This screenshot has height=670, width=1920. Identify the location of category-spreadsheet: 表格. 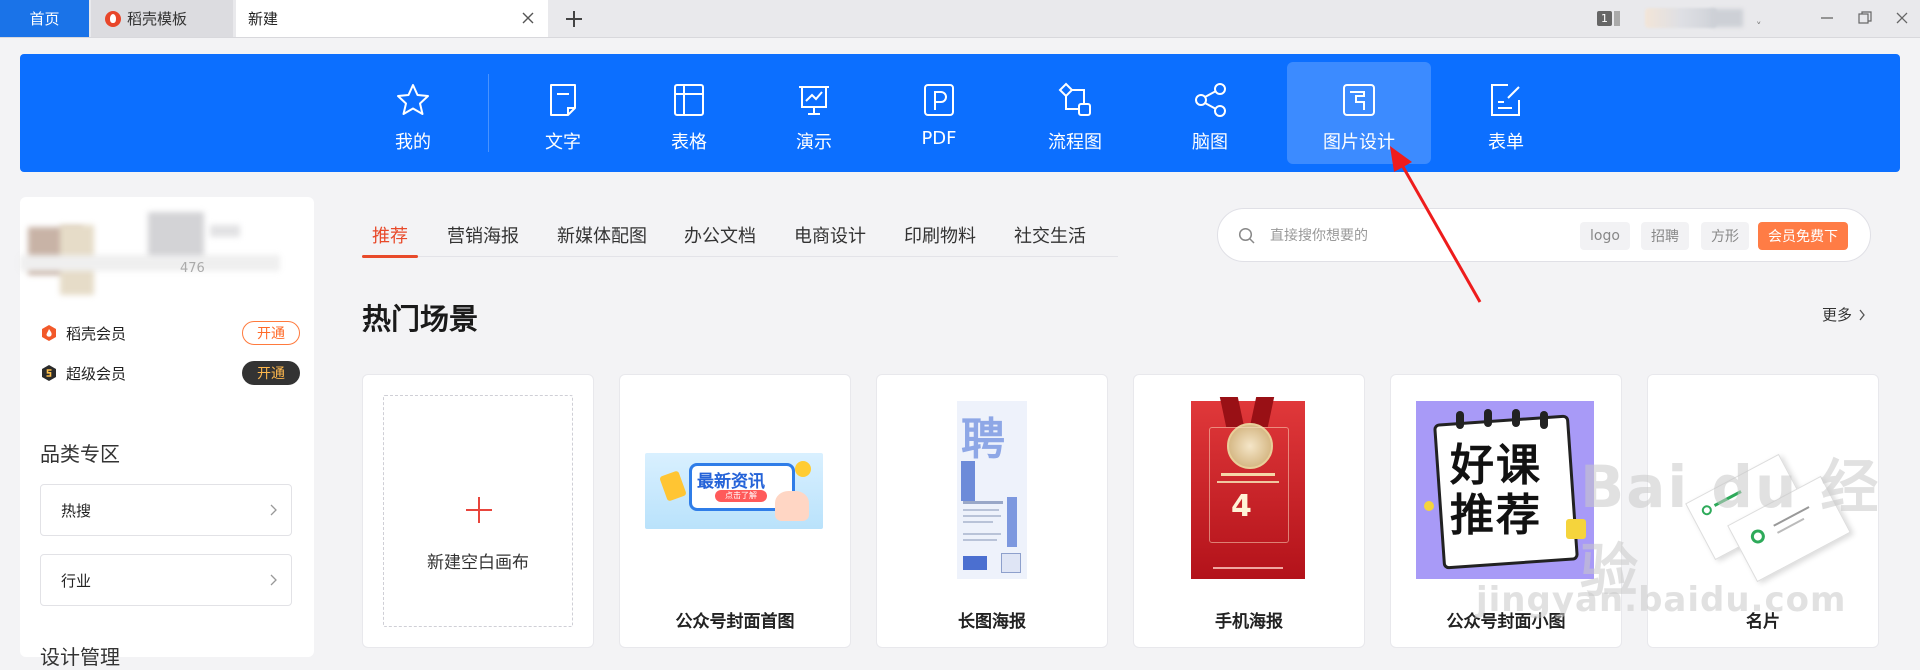
(689, 113).